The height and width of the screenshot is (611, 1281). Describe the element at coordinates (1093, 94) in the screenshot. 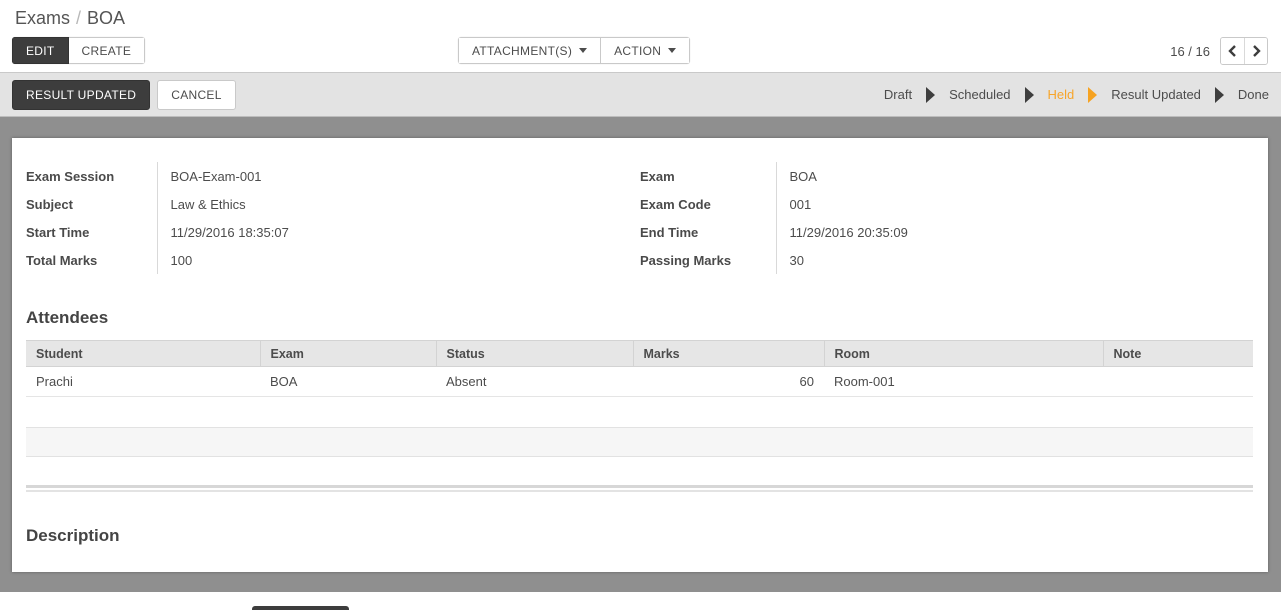

I see `stage-arrow-icon-active` at that location.